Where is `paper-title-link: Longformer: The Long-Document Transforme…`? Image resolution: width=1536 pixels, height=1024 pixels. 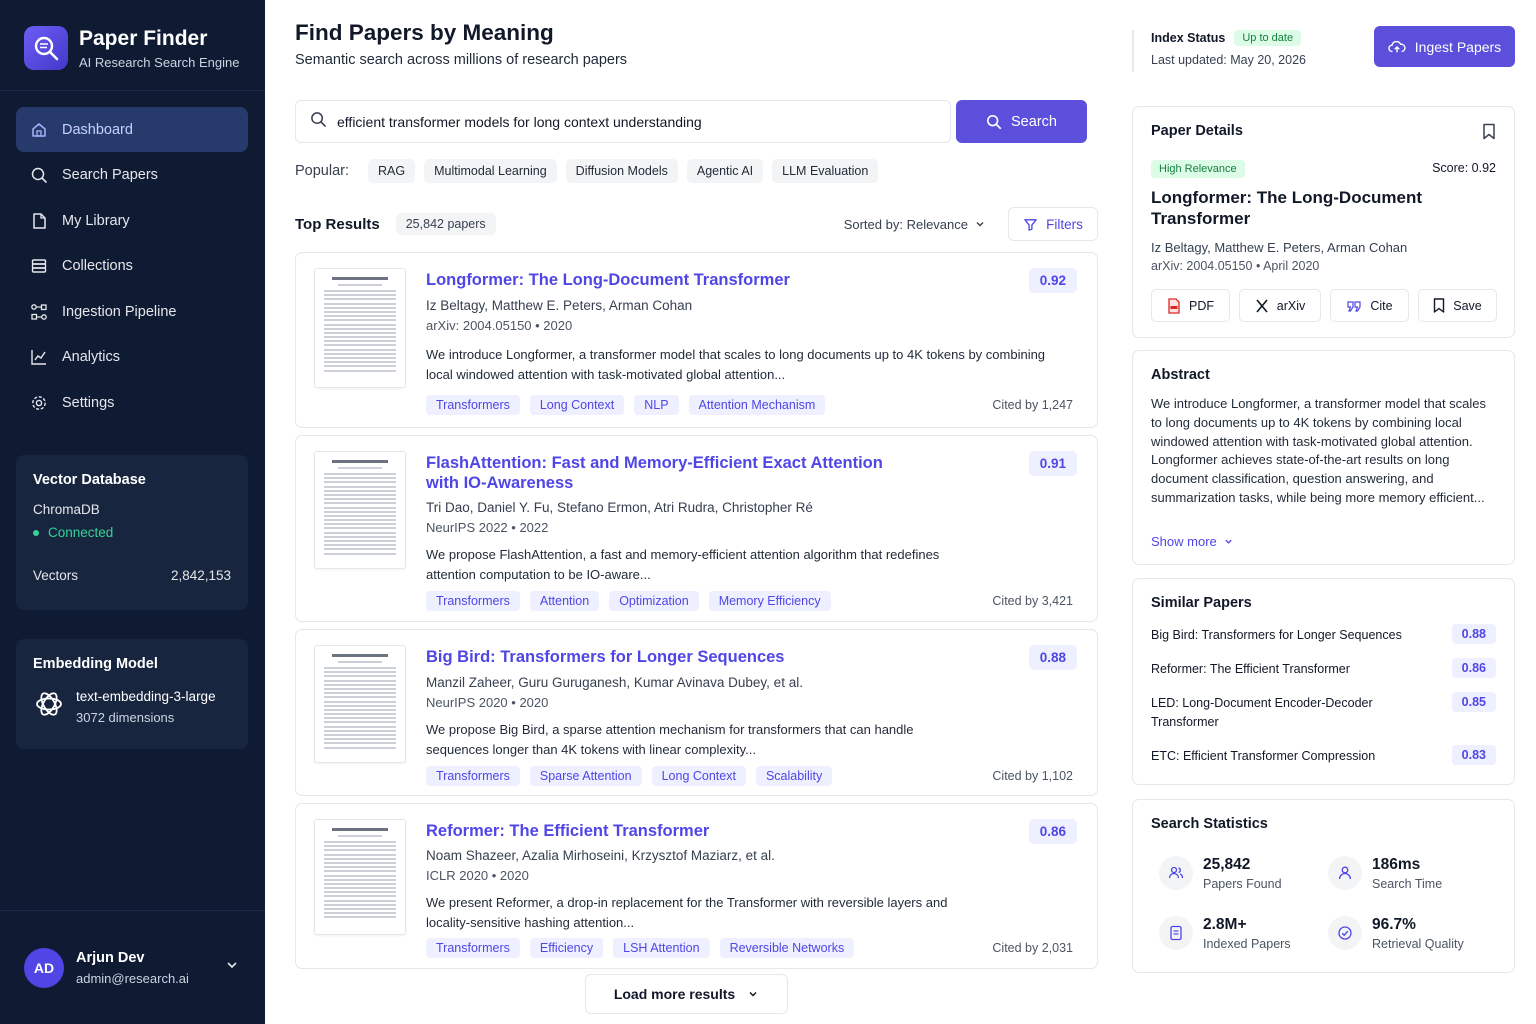
paper-title-link: Longformer: The Long-Document Transforme… is located at coordinates (608, 280).